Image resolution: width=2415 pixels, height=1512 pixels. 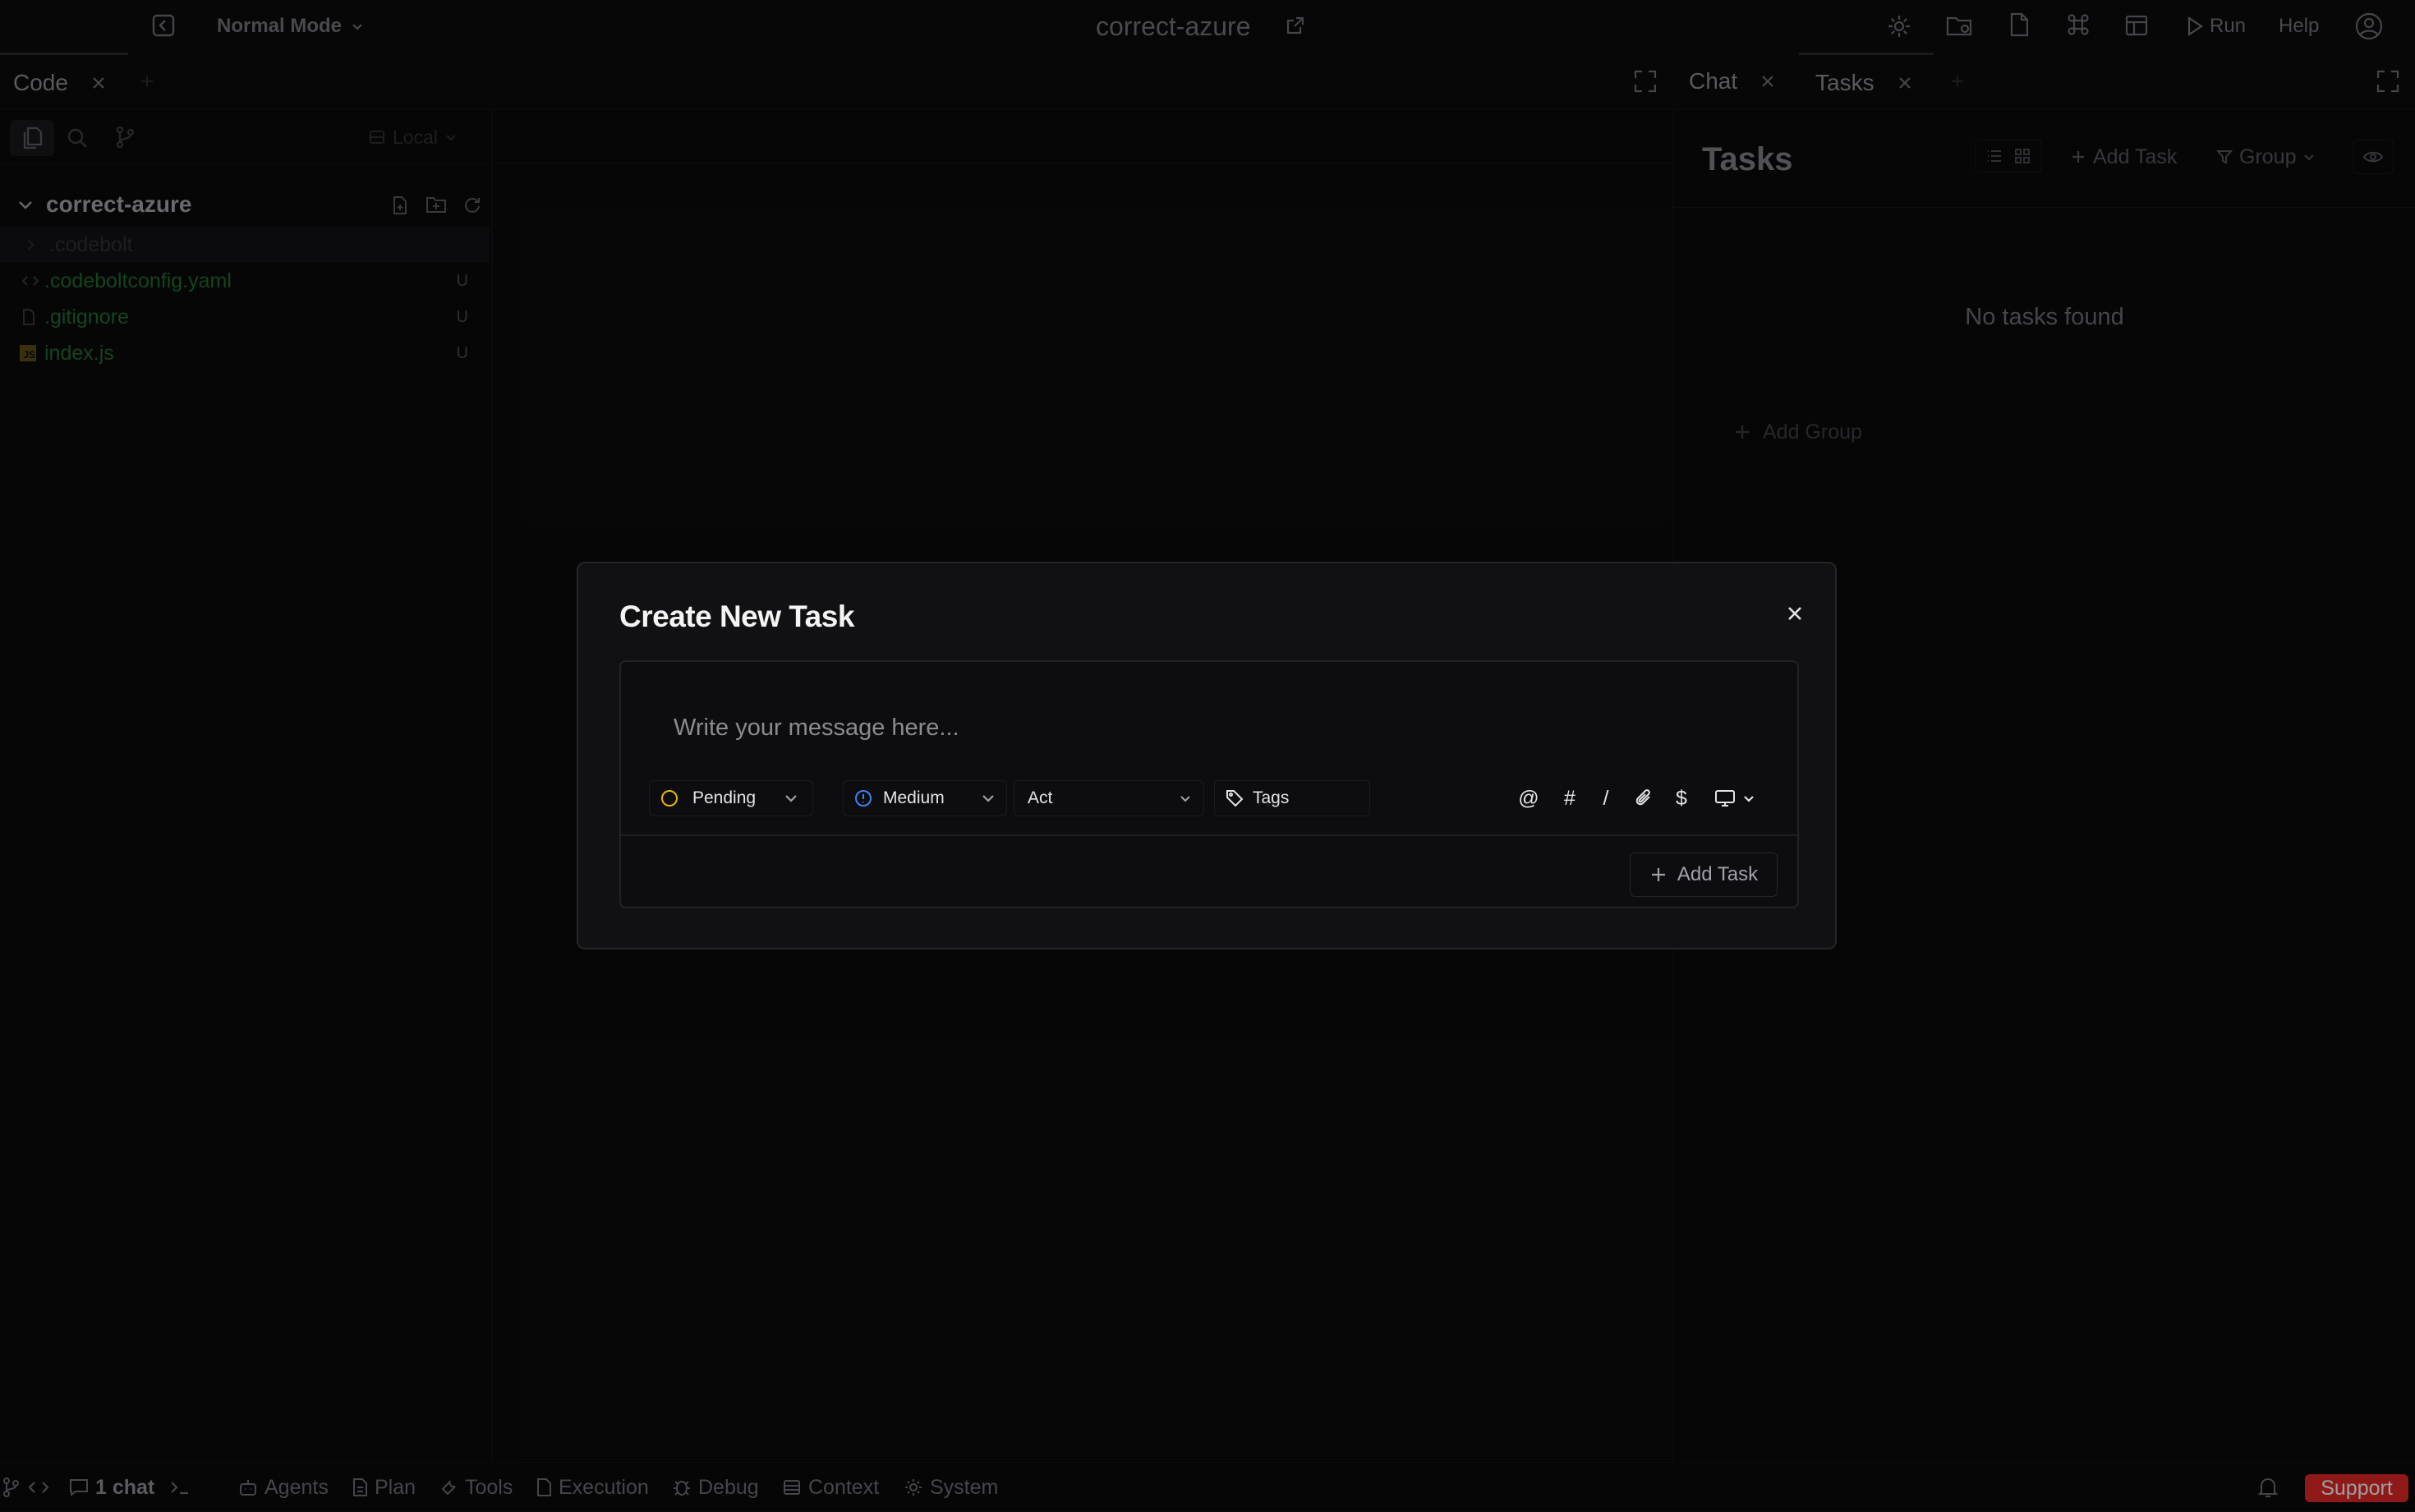 What do you see at coordinates (1207, 727) in the screenshot?
I see `message-input` at bounding box center [1207, 727].